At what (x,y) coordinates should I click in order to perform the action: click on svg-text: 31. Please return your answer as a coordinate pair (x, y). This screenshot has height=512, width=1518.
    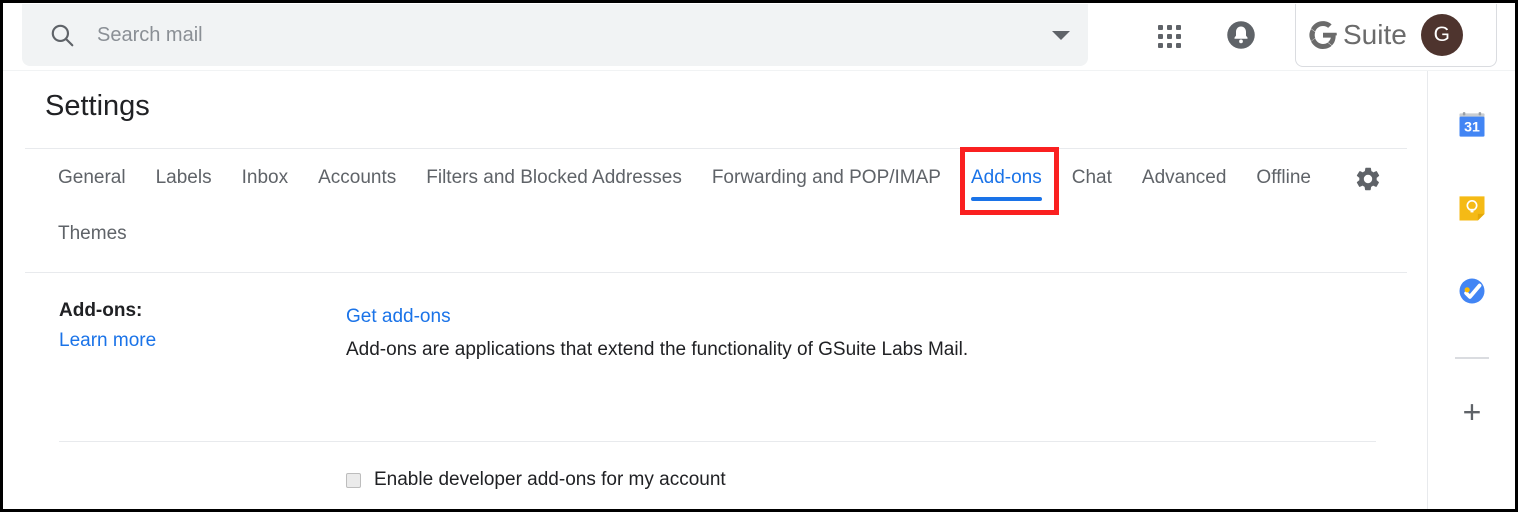
    Looking at the image, I should click on (1472, 127).